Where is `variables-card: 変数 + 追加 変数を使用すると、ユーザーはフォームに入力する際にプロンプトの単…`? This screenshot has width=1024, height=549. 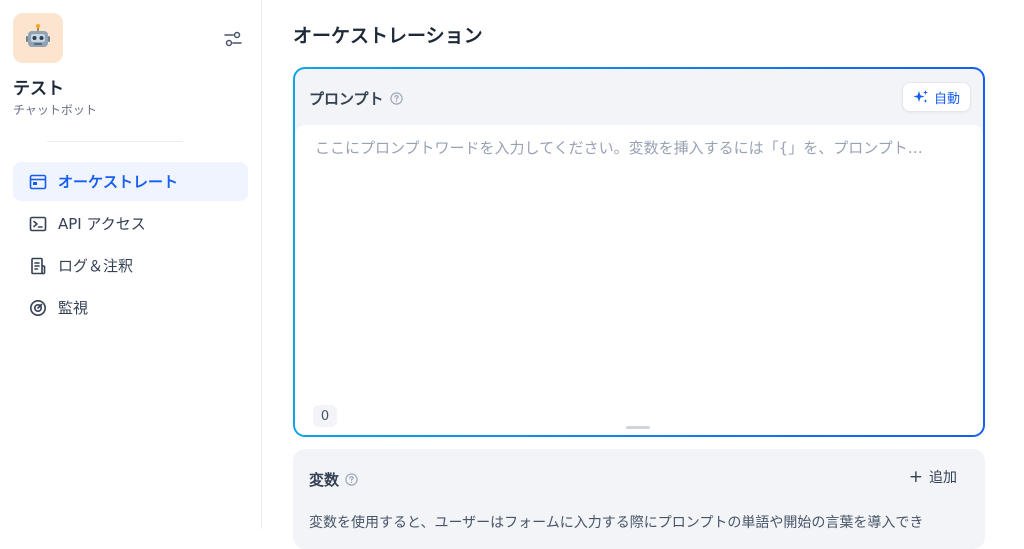 variables-card: 変数 + 追加 変数を使用すると、ユーザーはフォームに入力する際にプロンプトの単… is located at coordinates (639, 499).